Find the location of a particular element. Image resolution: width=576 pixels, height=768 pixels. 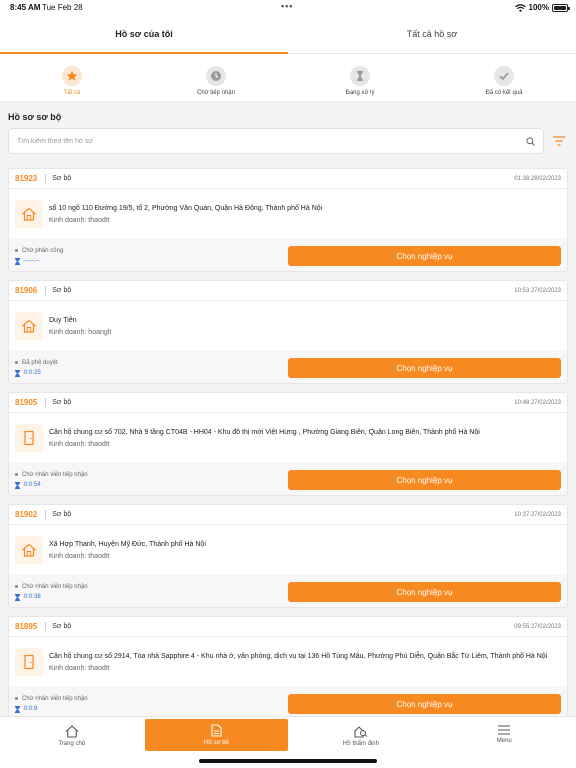

file-time: 10:53 27/02/2023 is located at coordinates (537, 290).